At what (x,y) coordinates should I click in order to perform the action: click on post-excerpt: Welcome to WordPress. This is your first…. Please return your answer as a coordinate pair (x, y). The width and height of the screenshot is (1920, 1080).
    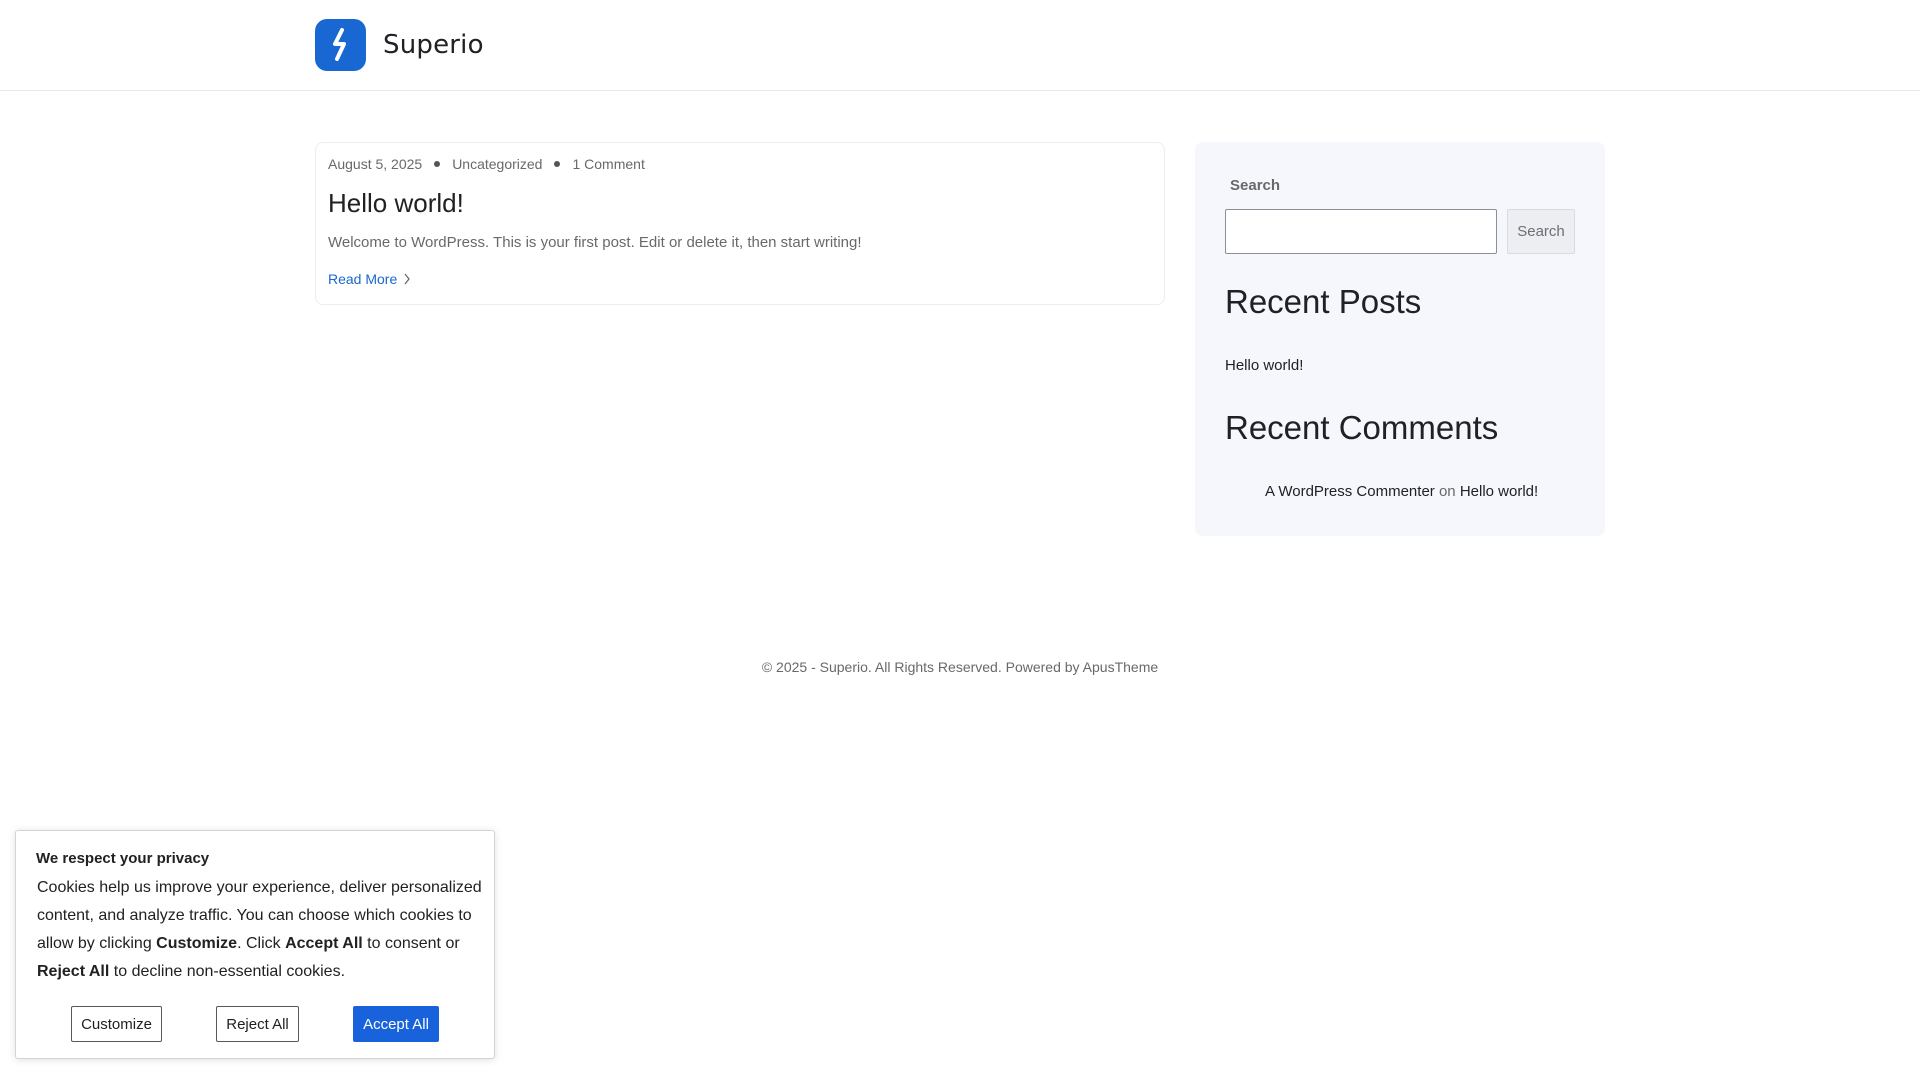
    Looking at the image, I should click on (595, 242).